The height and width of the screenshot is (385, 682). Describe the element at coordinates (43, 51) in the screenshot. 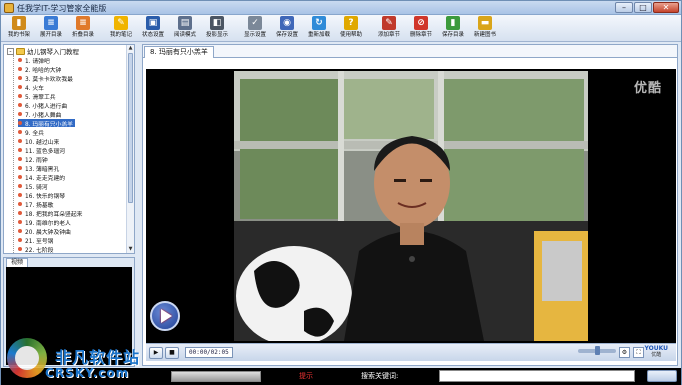

I see `tree-root: - 幼儿钢琴入门教程` at that location.